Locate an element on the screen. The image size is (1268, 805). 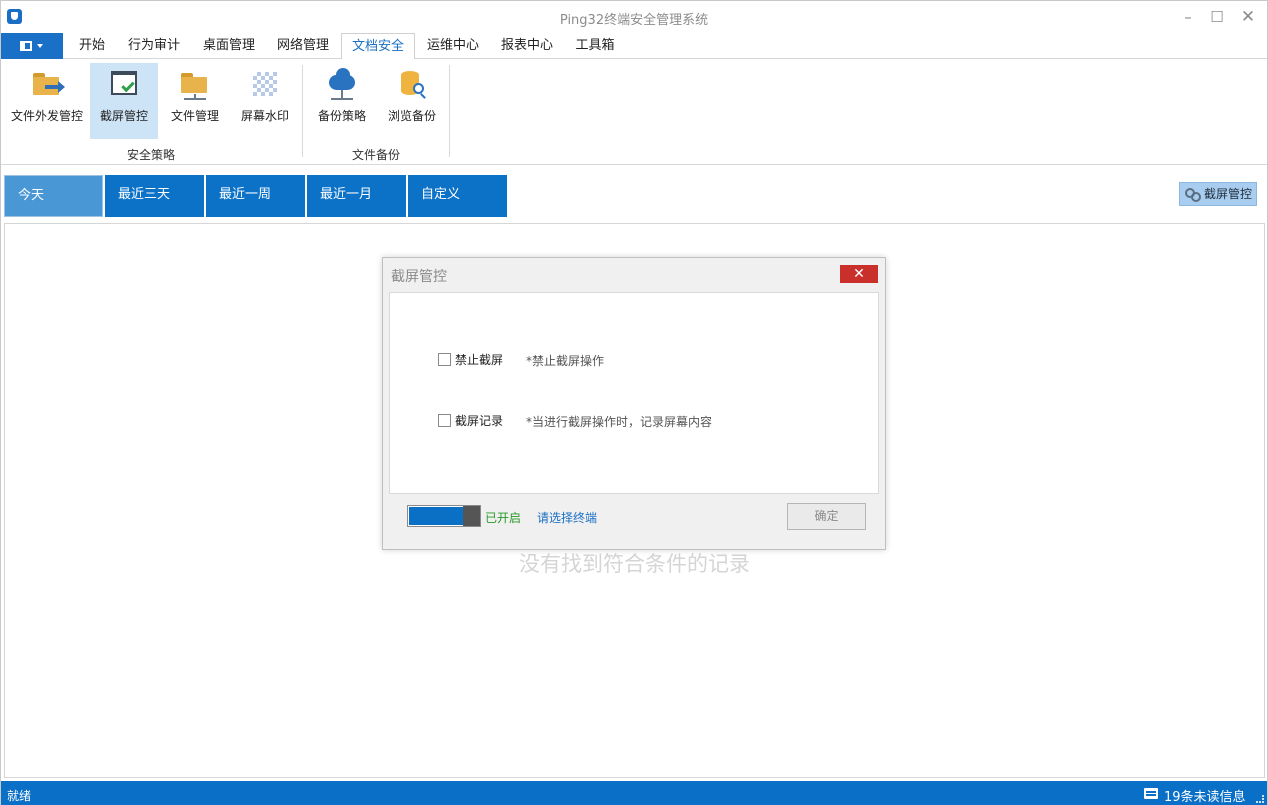
tab-behavior-audit: 行为审计 is located at coordinates (154, 46).